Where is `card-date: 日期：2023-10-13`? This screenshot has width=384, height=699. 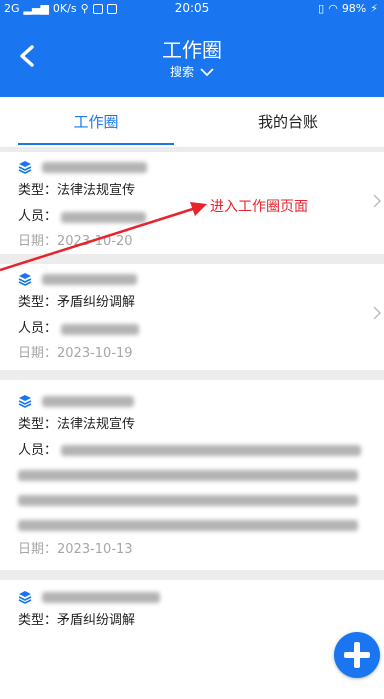
card-date: 日期：2023-10-13 is located at coordinates (75, 549).